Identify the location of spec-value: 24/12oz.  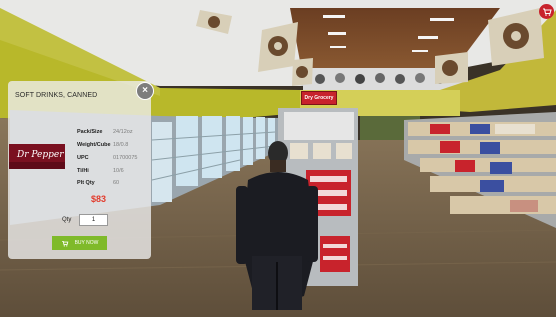
(123, 132).